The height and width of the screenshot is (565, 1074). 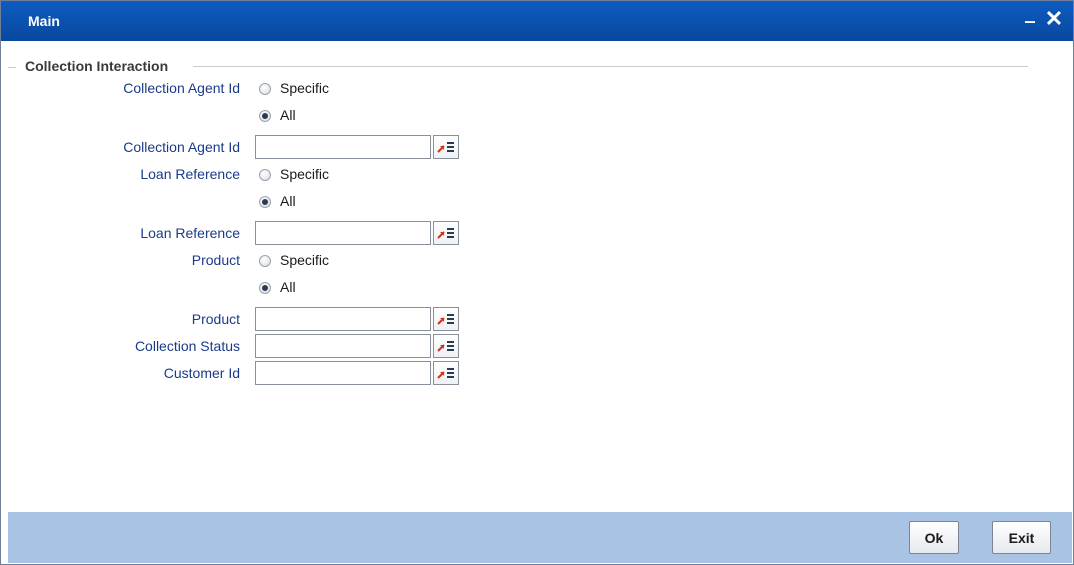 What do you see at coordinates (265, 89) in the screenshot?
I see `collection-agent-specific-radio` at bounding box center [265, 89].